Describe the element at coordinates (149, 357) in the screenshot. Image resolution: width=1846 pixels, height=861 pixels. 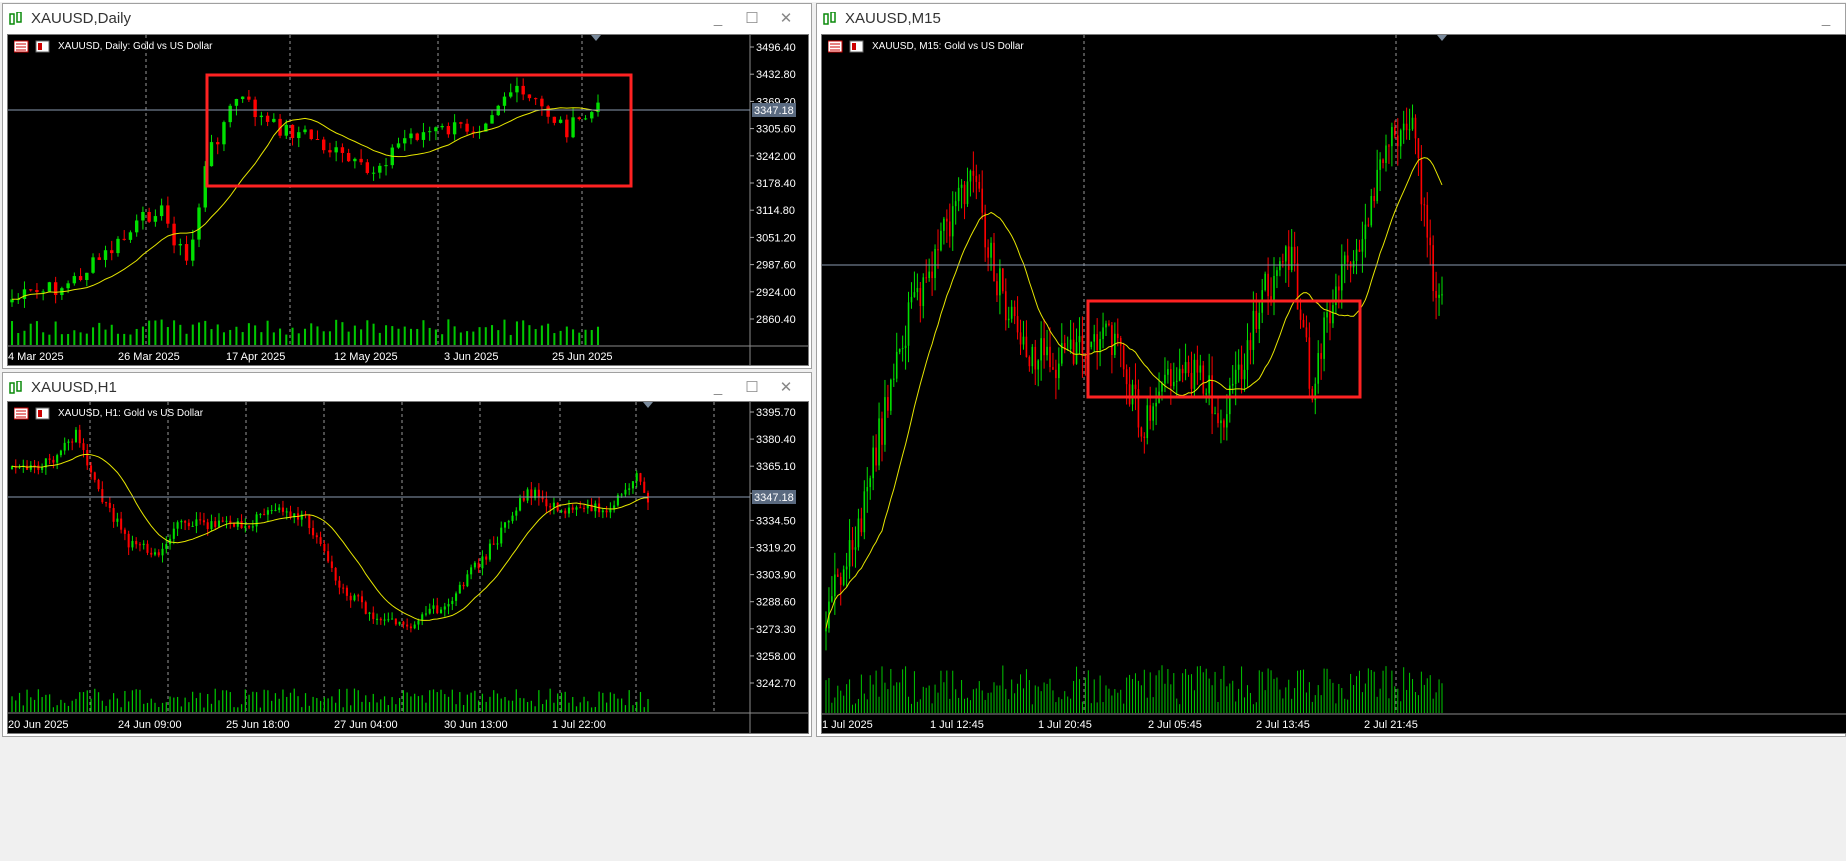
I see `date-label: 26 Mar 2025` at that location.